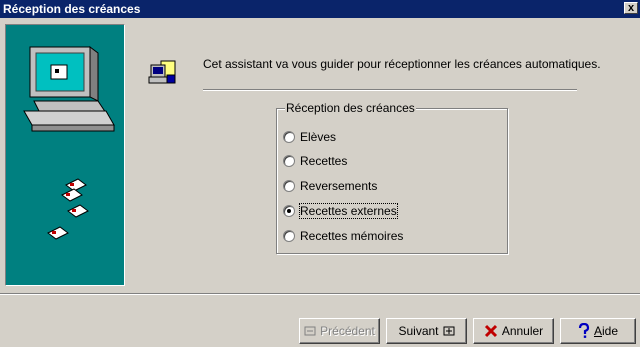 The image size is (640, 347). I want to click on cancel-button: Annuler, so click(513, 331).